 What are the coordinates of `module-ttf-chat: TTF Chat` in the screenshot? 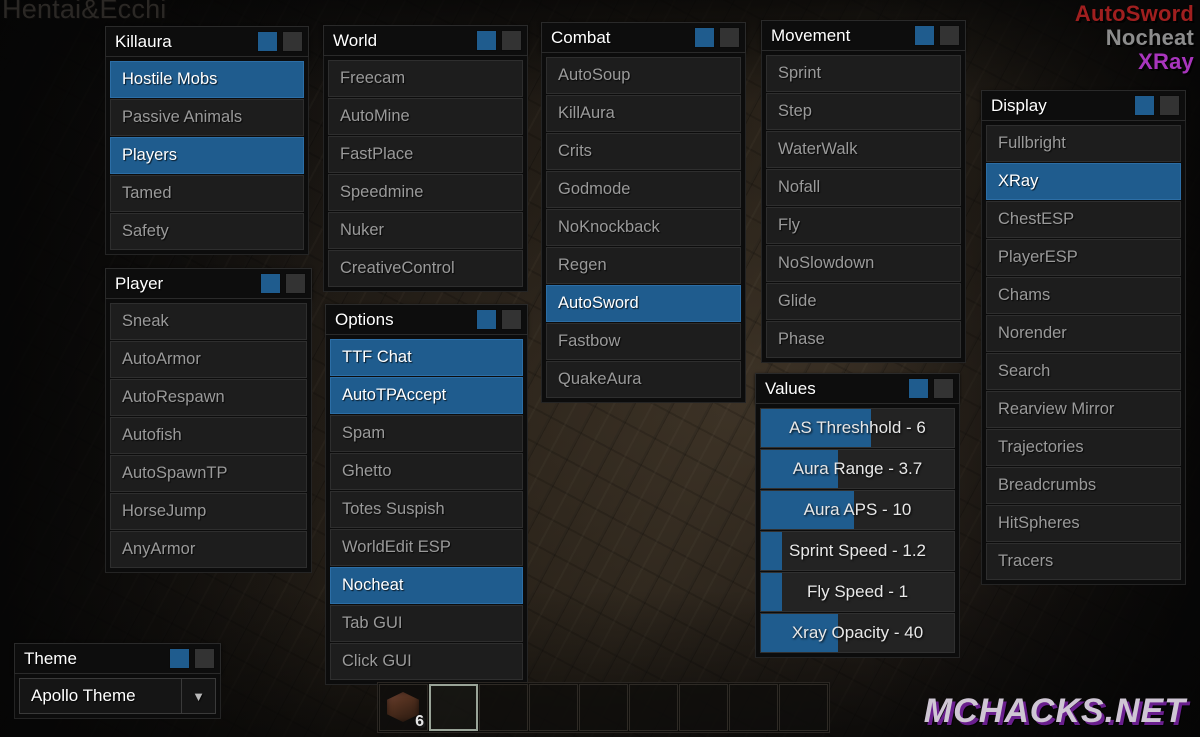 It's located at (426, 357).